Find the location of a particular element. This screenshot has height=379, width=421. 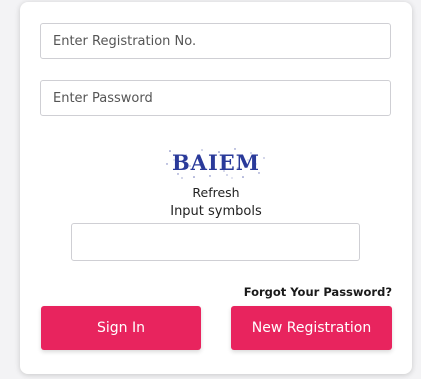

captcha-input is located at coordinates (215, 242).